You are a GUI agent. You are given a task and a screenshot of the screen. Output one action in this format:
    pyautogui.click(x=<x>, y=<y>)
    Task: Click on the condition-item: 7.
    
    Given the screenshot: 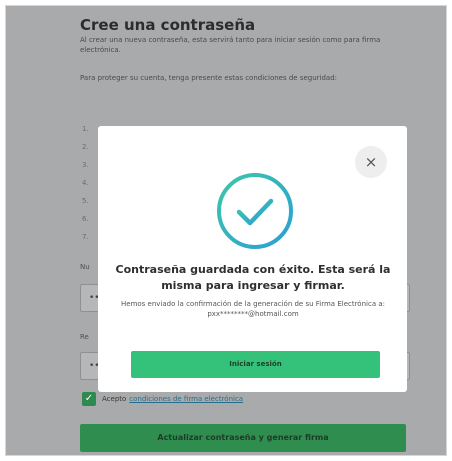 What is the action you would take?
    pyautogui.click(x=85, y=237)
    